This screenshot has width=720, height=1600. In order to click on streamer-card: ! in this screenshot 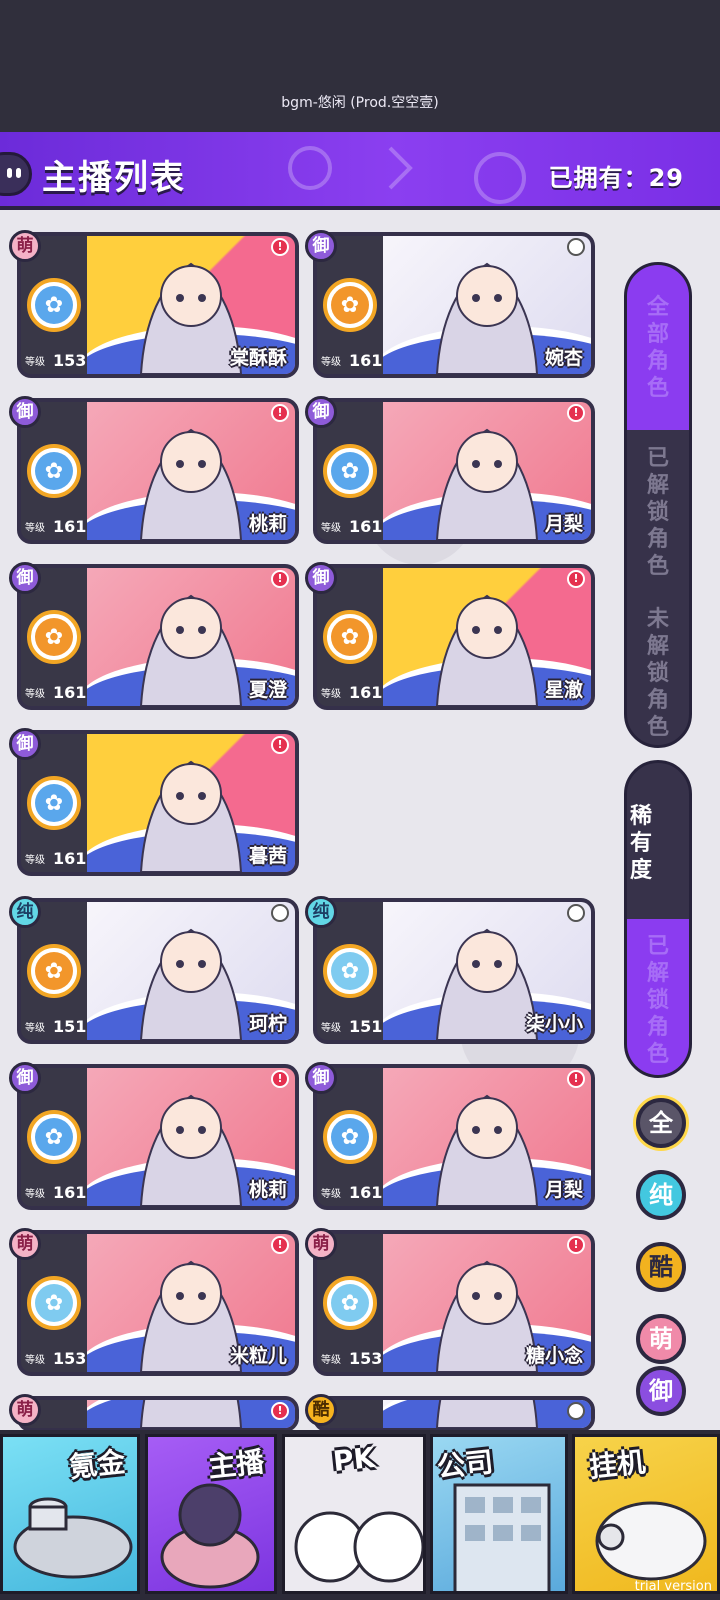, I will do `click(158, 1414)`.